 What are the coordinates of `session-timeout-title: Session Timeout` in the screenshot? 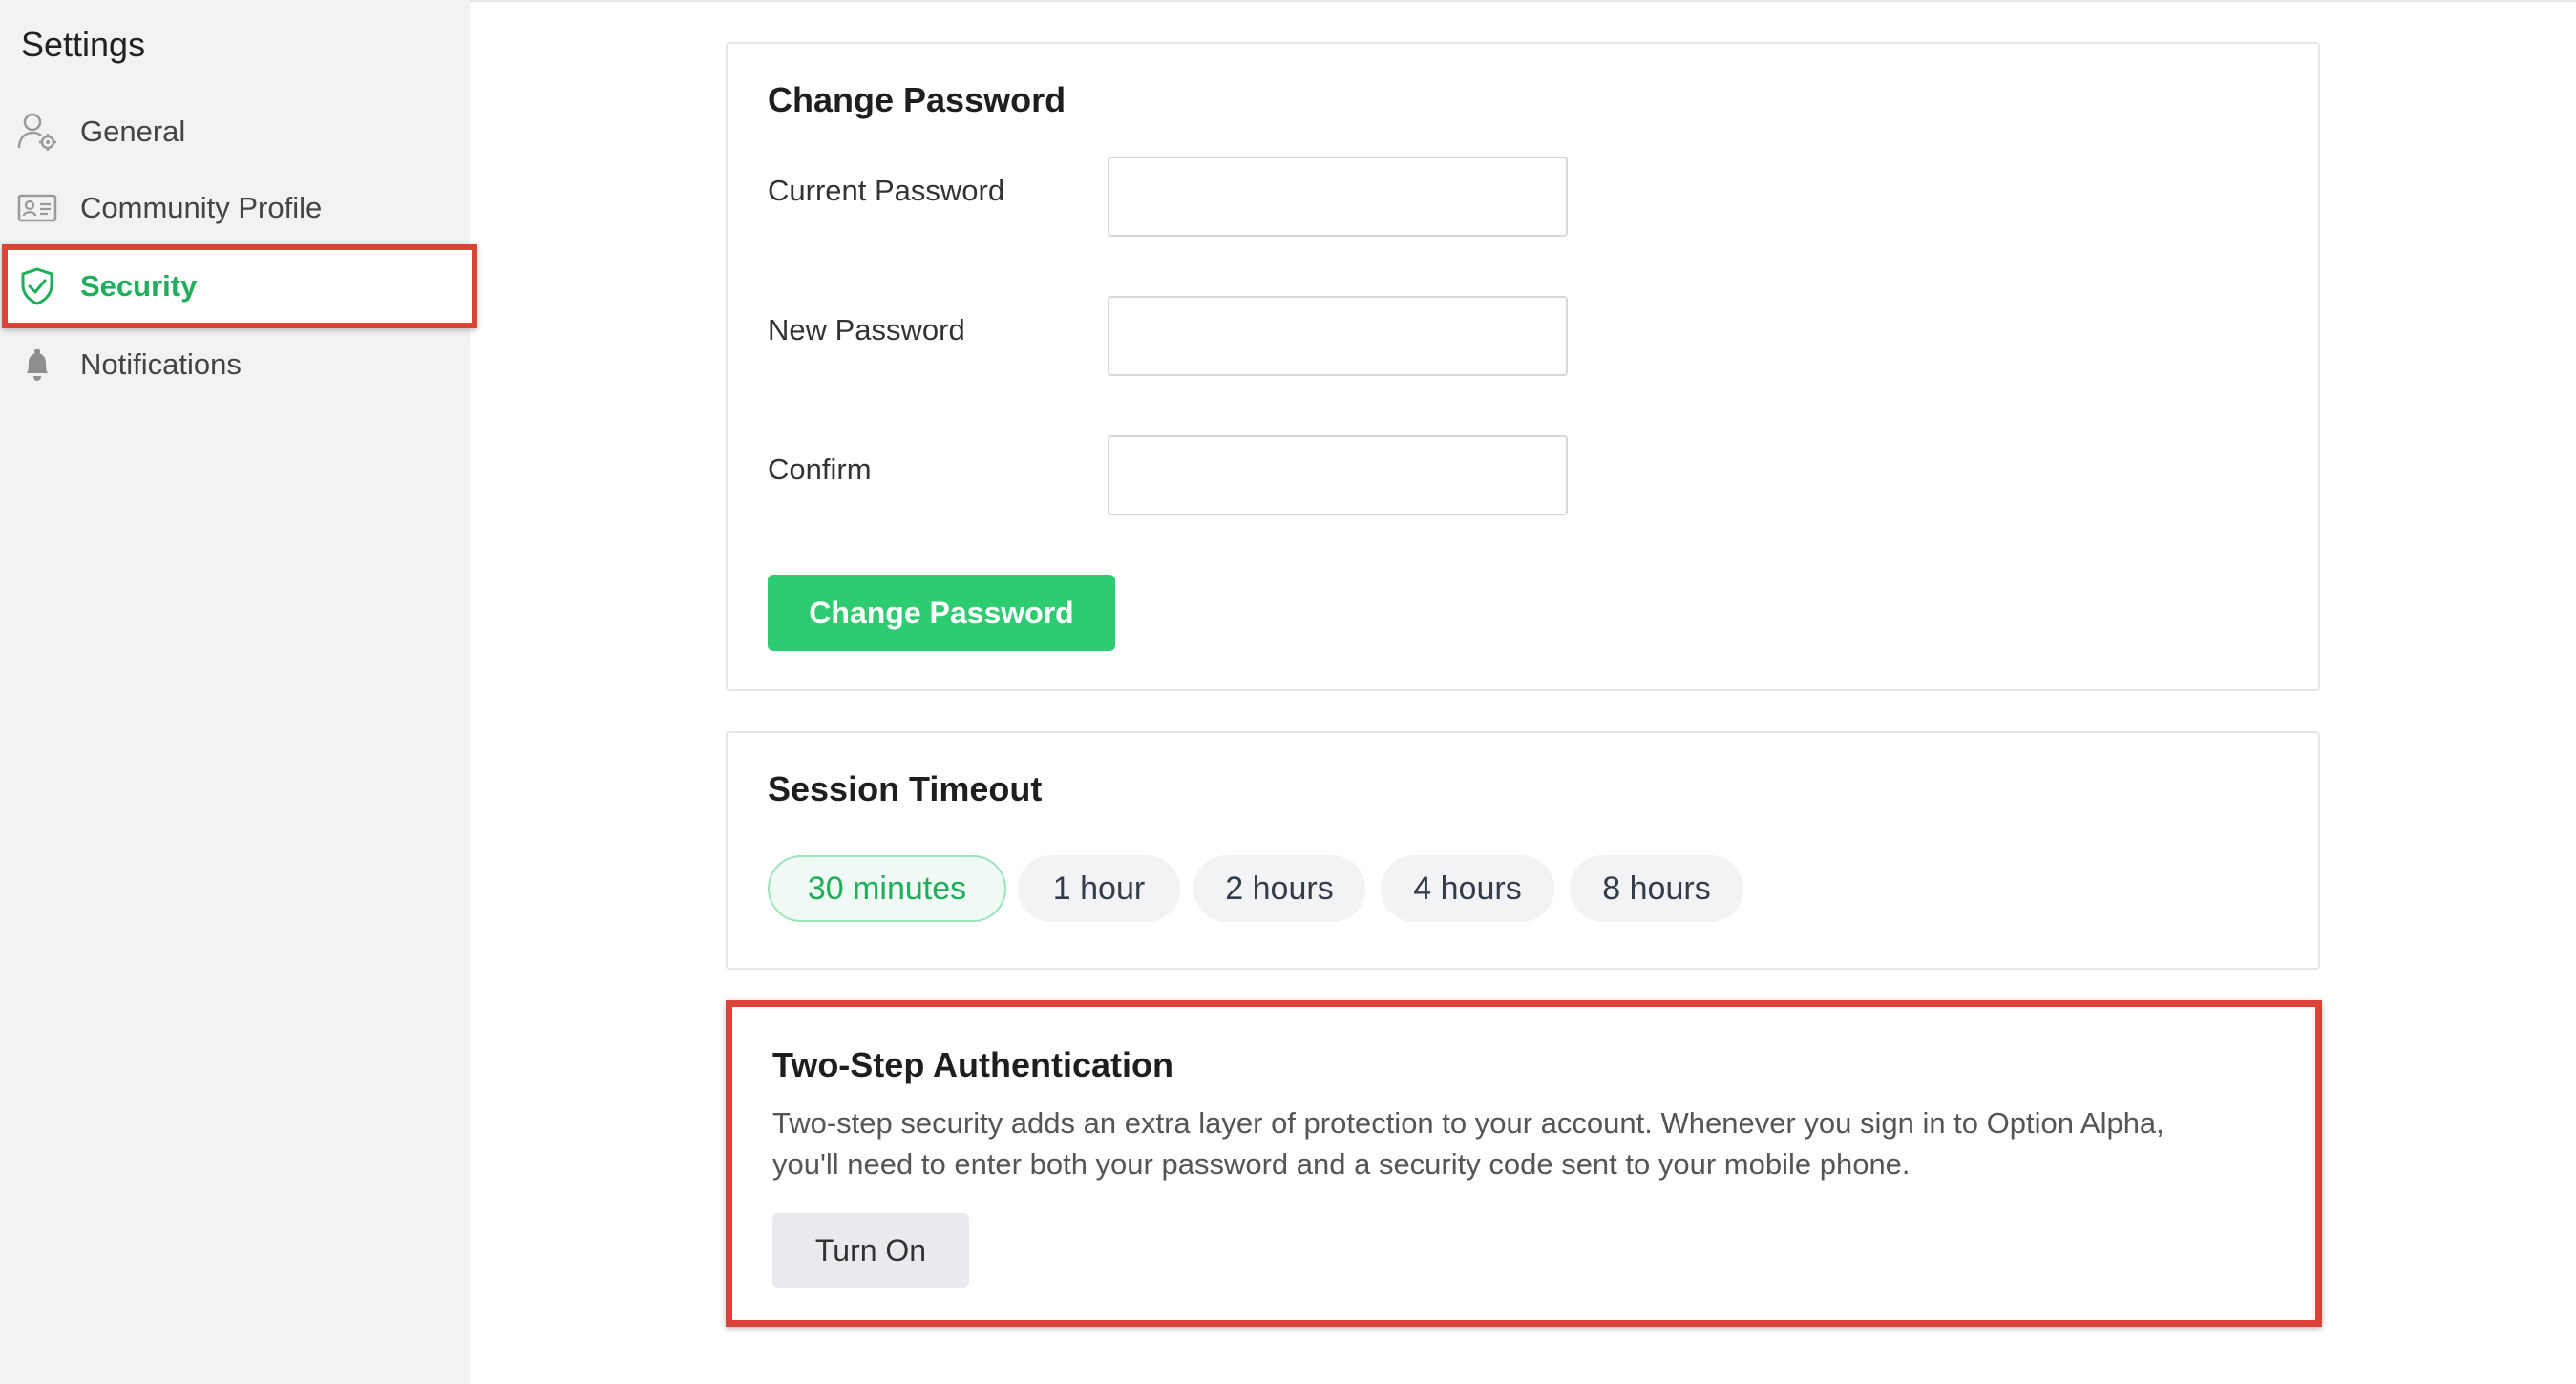 It's located at (905, 788).